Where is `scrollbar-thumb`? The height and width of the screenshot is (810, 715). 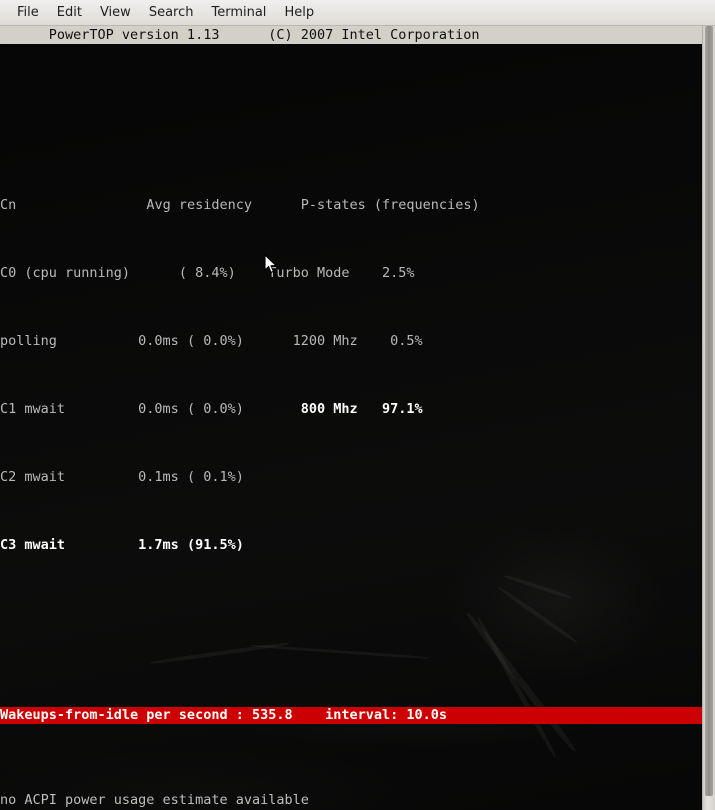
scrollbar-thumb is located at coordinates (709, 411).